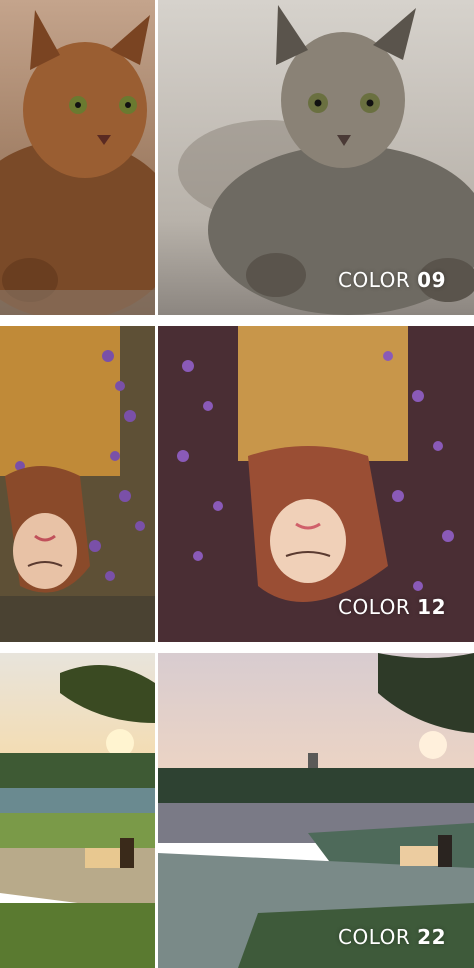  What do you see at coordinates (77, 484) in the screenshot?
I see `girl-before-photo` at bounding box center [77, 484].